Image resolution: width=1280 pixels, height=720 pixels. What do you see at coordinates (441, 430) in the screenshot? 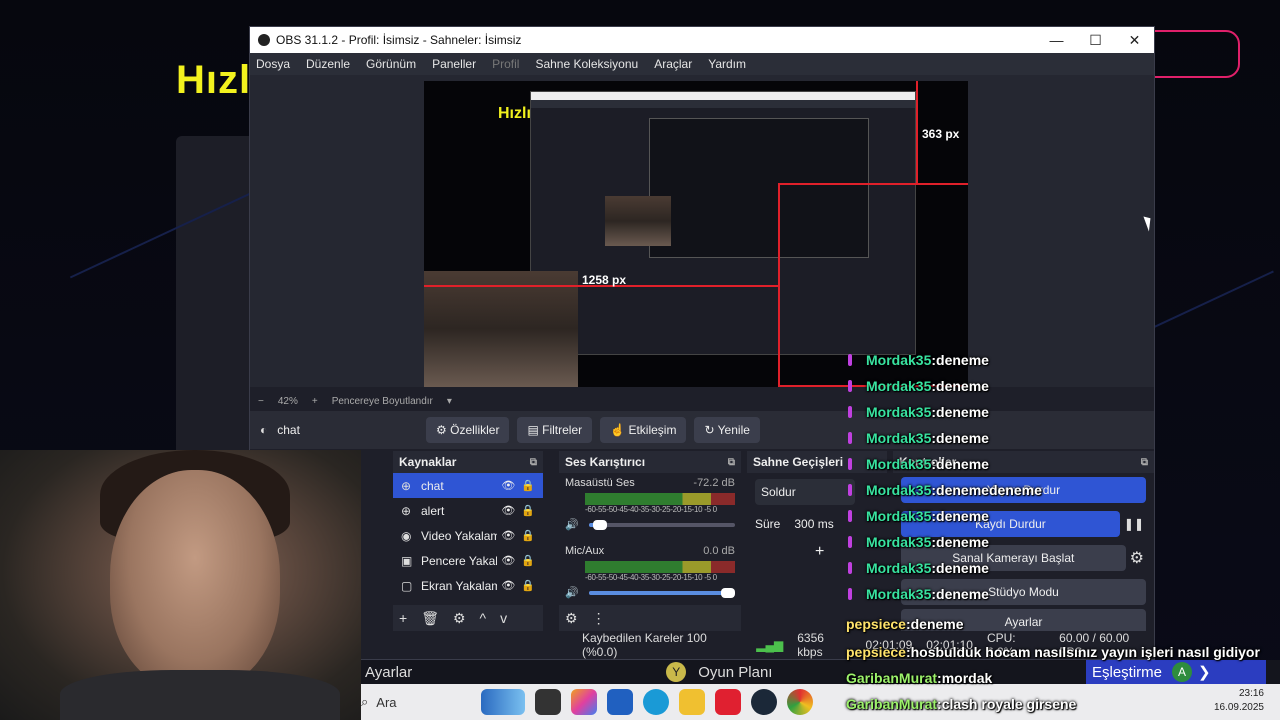
I see `gear-icon: ⚙` at bounding box center [441, 430].